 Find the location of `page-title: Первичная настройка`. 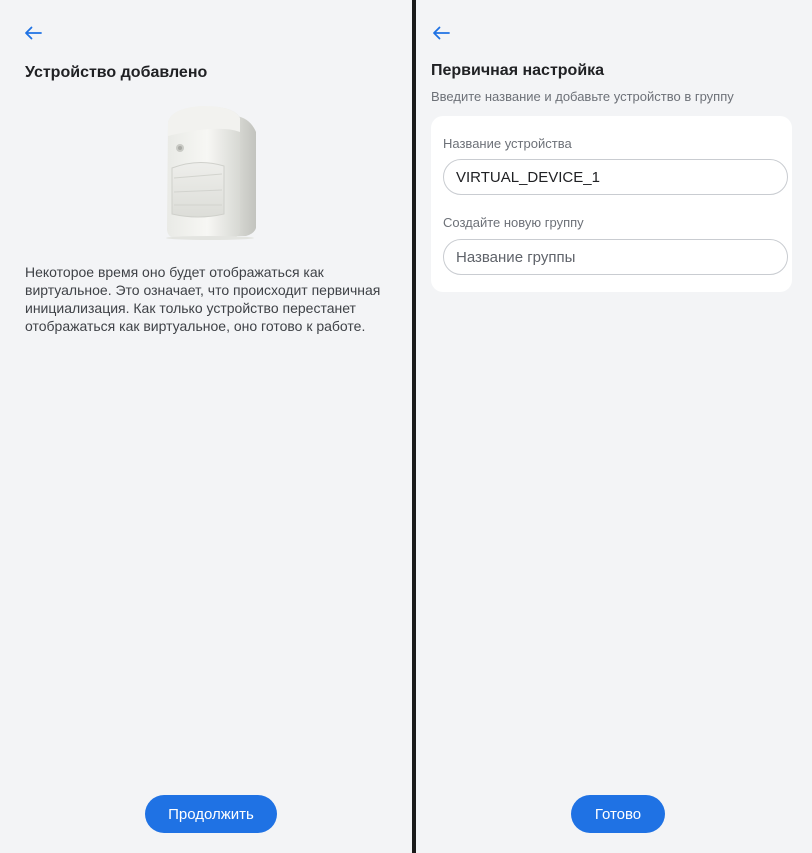

page-title: Первичная настройка is located at coordinates (518, 70).